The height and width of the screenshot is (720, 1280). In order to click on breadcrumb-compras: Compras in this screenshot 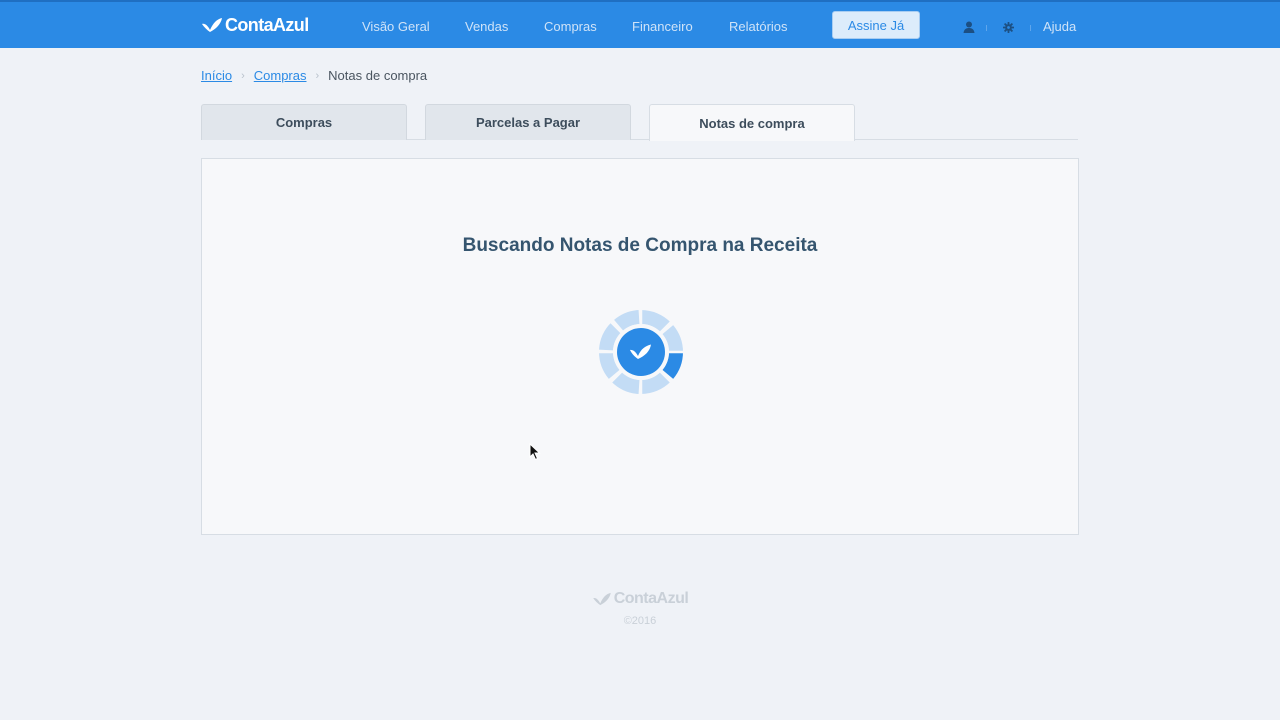, I will do `click(280, 75)`.